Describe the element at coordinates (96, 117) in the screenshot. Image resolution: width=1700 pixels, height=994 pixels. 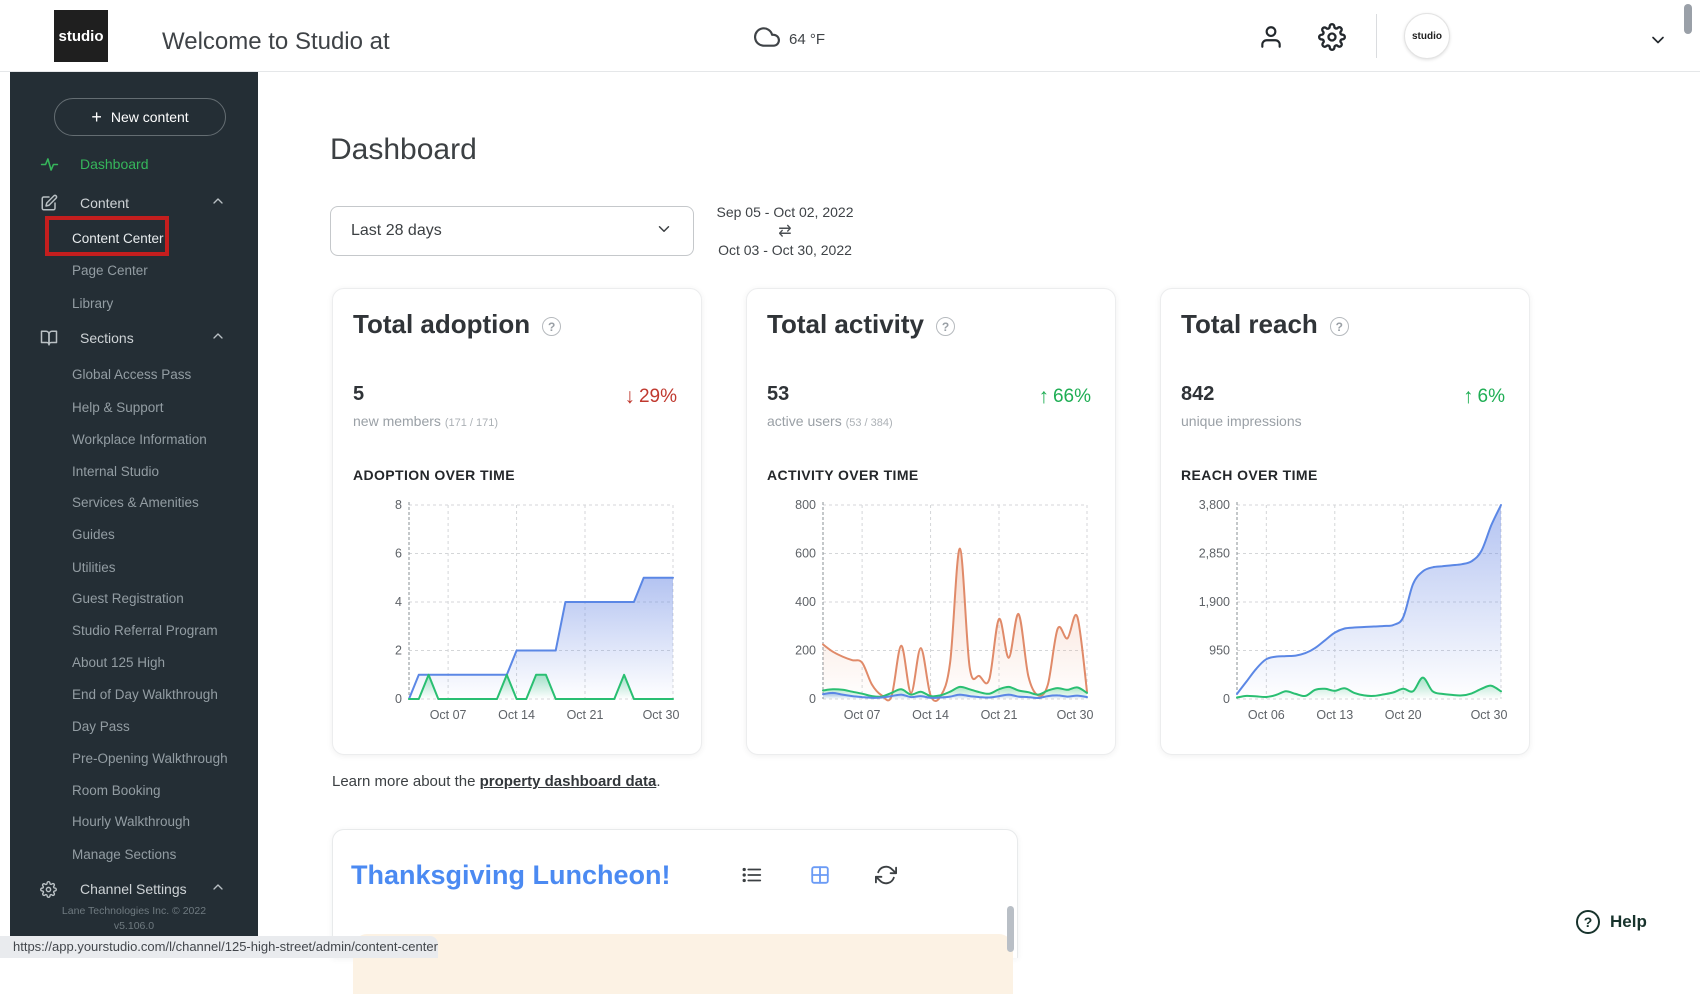
I see `plus-icon: +` at that location.